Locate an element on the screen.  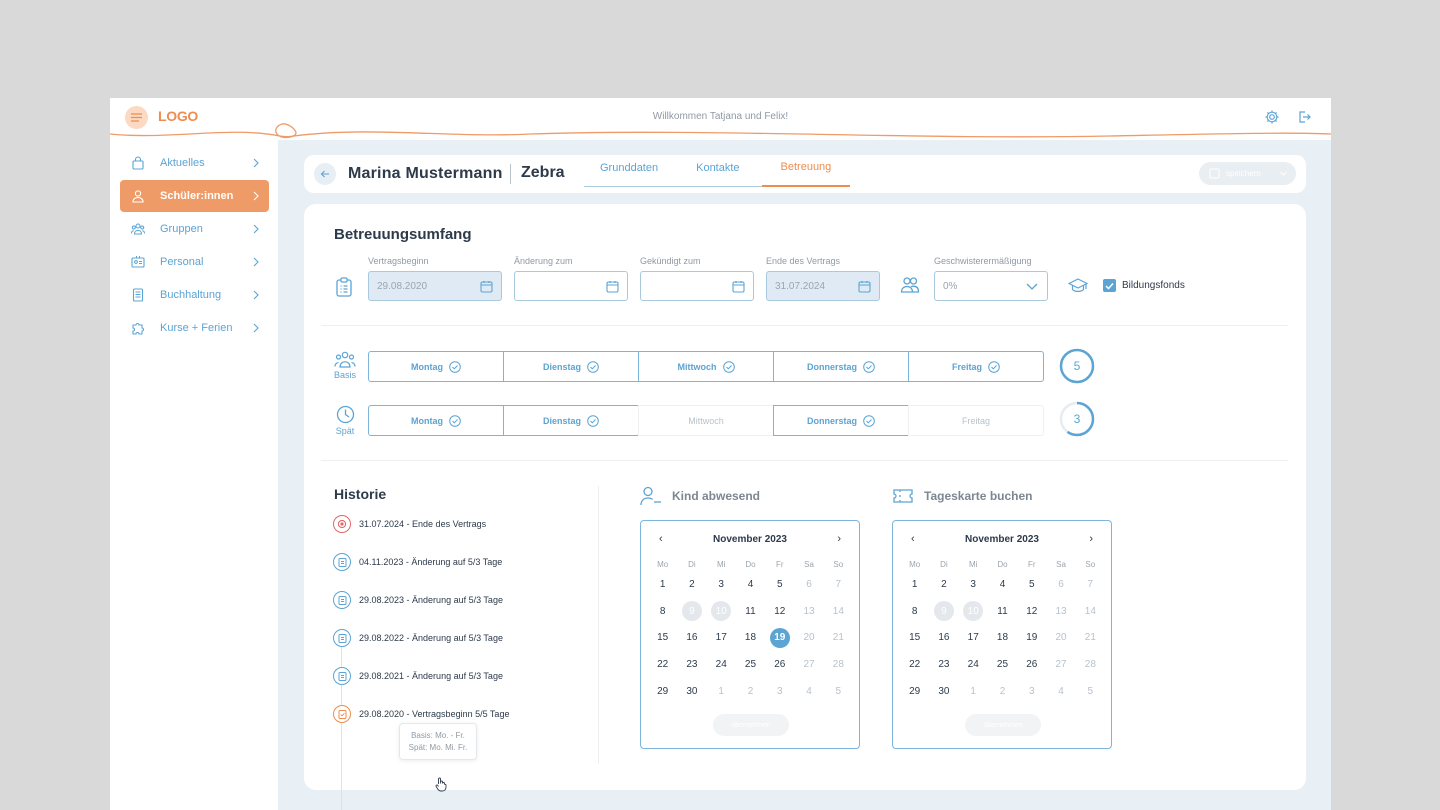
vertragsbeginn-field: 29.08.2020 is located at coordinates (435, 286).